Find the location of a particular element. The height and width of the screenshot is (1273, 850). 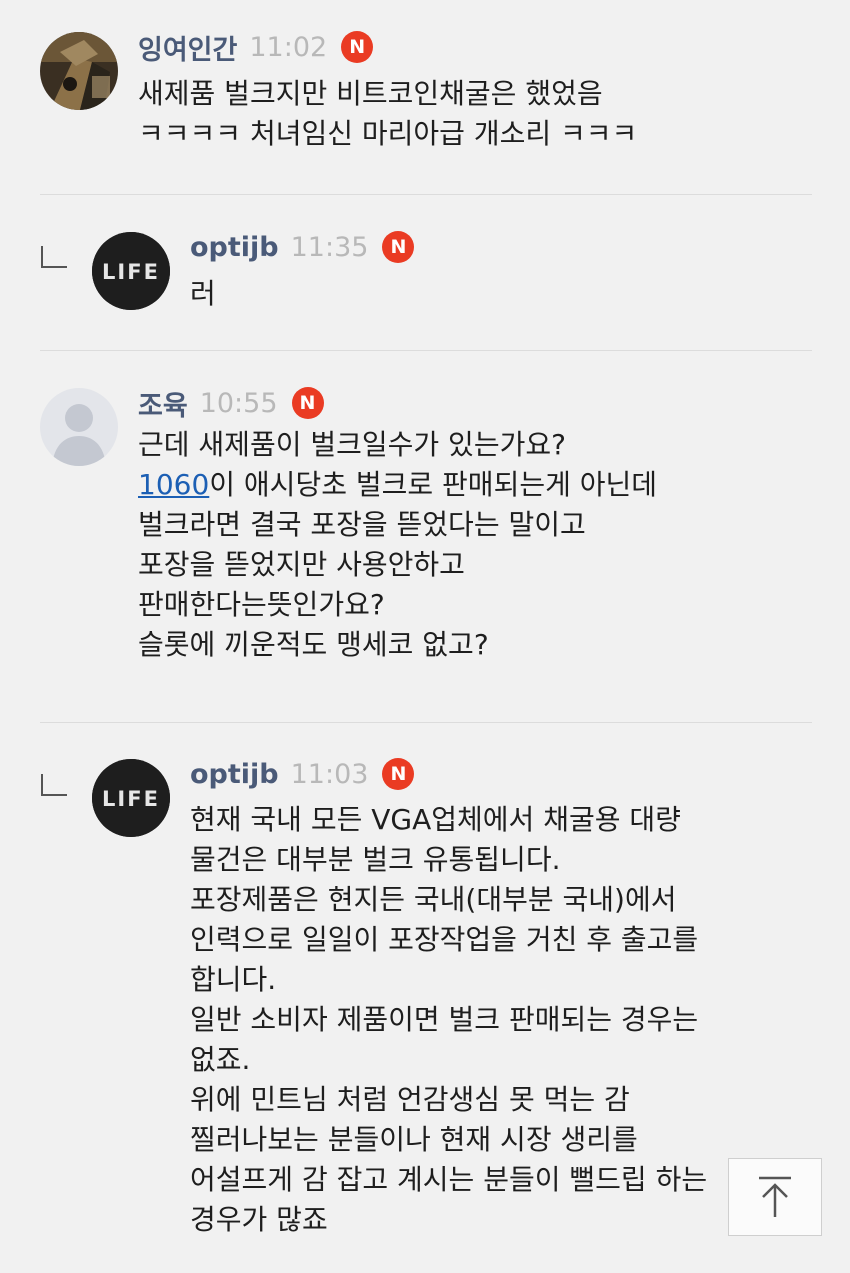

comment-header: optijb 11:35 N is located at coordinates (302, 247).